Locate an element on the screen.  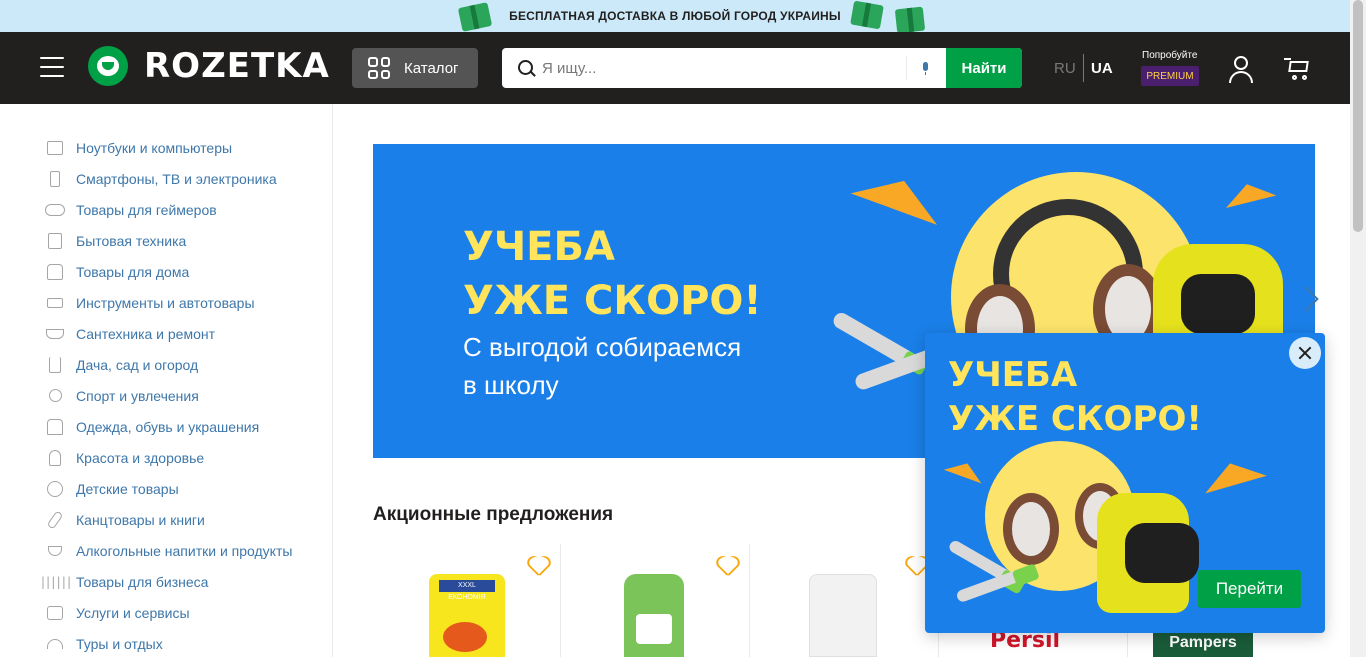
sidebar-item-tools: Инструменты и автотовары is located at coordinates (166, 302).